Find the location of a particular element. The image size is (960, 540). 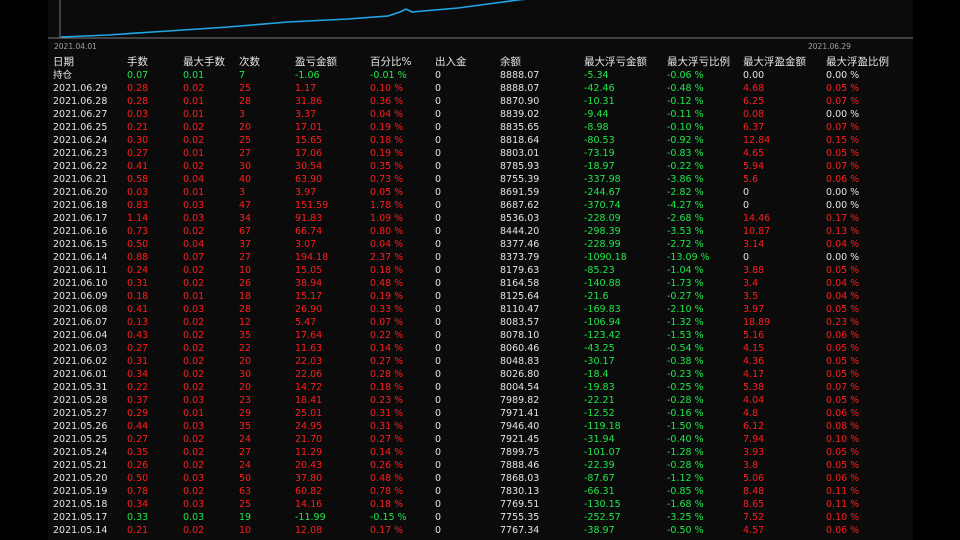

cell-percent: 0.07 % is located at coordinates (387, 322).